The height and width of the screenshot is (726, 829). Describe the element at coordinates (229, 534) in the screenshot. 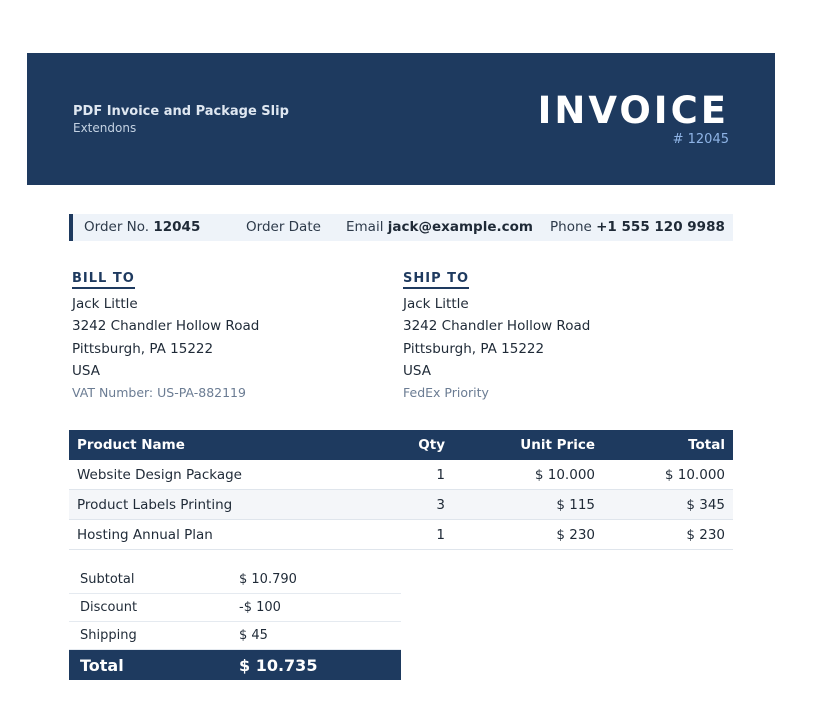

I see `product-name: Hosting Annual Plan` at that location.